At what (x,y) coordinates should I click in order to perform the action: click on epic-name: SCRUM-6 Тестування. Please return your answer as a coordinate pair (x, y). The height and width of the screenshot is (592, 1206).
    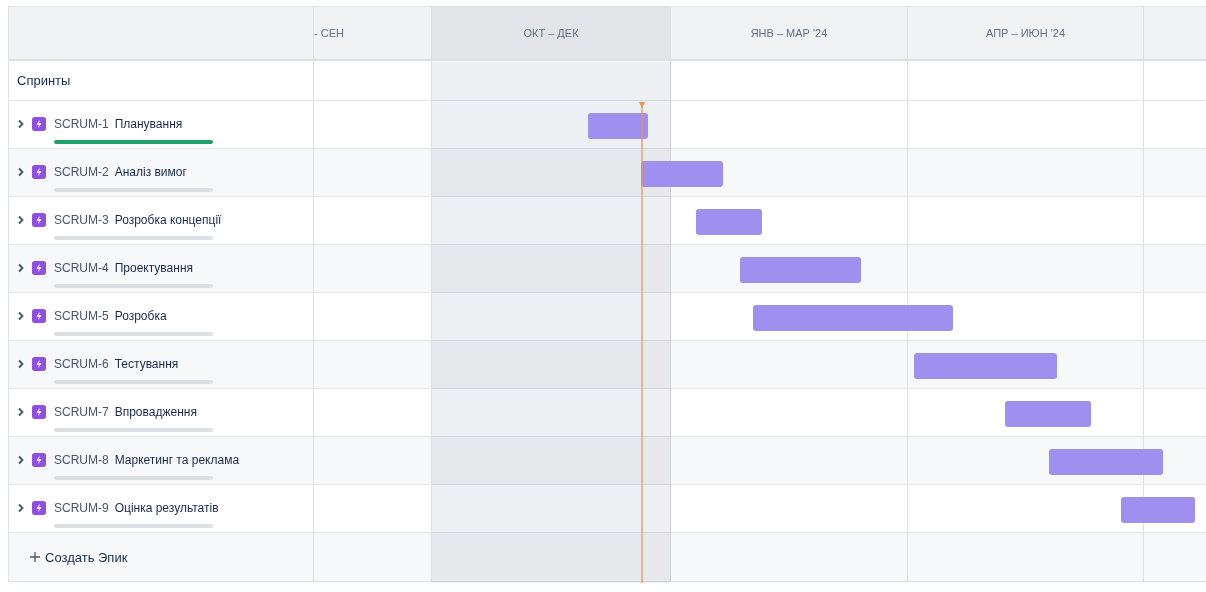
    Looking at the image, I should click on (133, 364).